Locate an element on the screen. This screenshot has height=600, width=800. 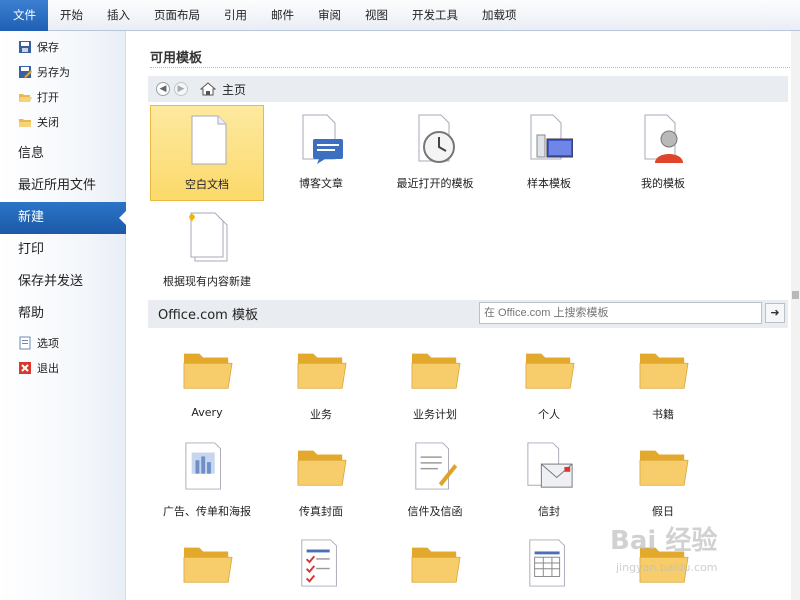
nav-save-as-label: 另存为 is located at coordinates (53, 72).